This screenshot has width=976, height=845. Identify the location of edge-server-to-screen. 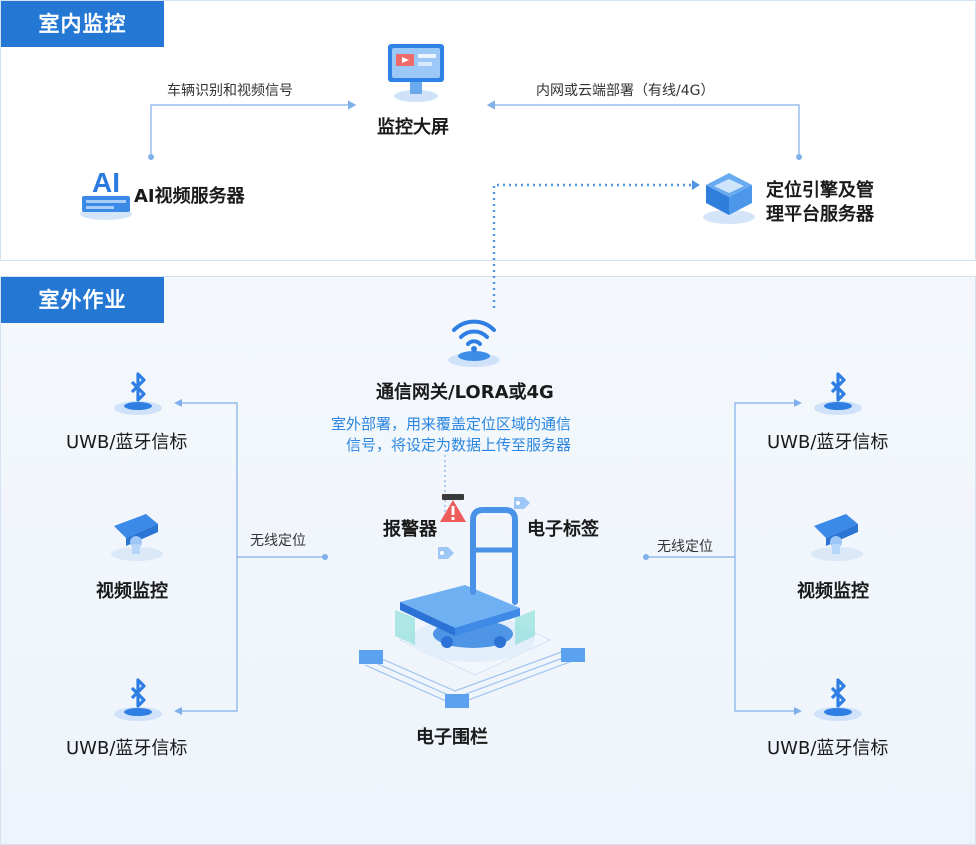
(644, 130).